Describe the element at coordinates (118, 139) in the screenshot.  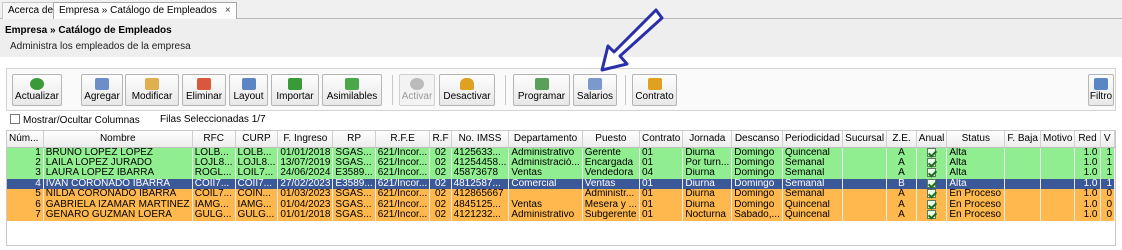
I see `column-header: Nombre` at that location.